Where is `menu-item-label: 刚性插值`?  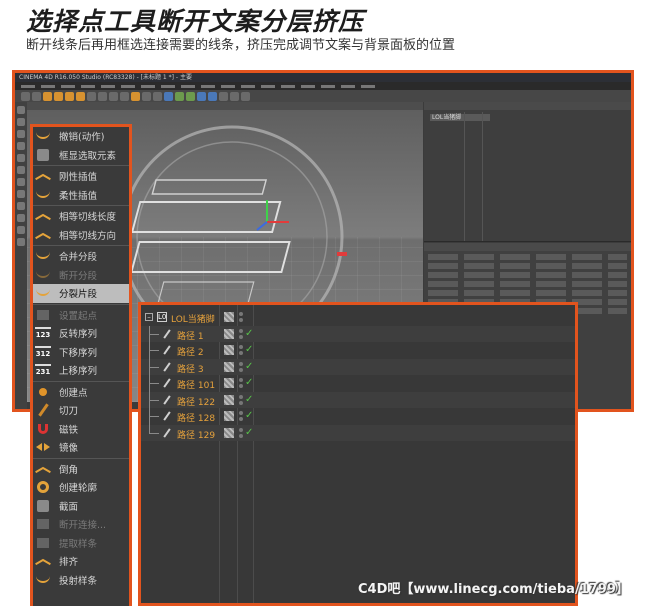 menu-item-label: 刚性插值 is located at coordinates (78, 178).